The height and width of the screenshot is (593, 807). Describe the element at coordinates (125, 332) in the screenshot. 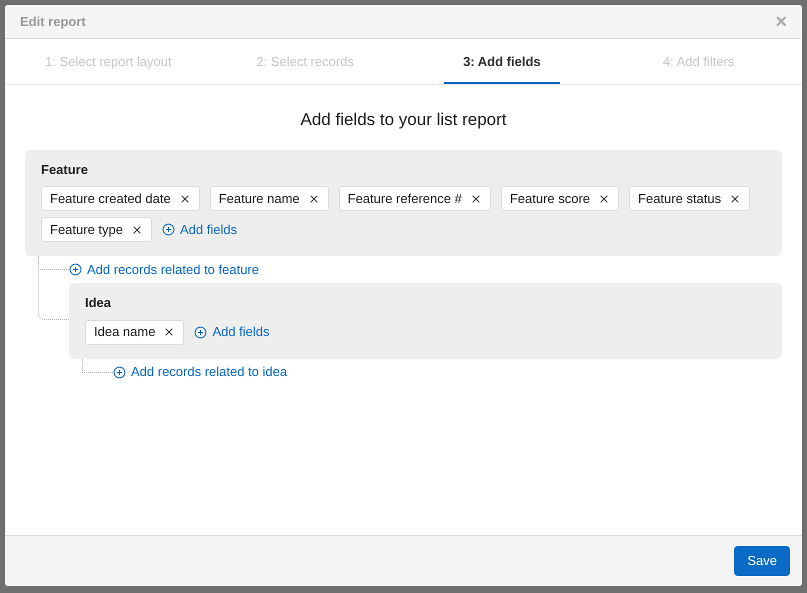

I see `field-label: Idea name` at that location.